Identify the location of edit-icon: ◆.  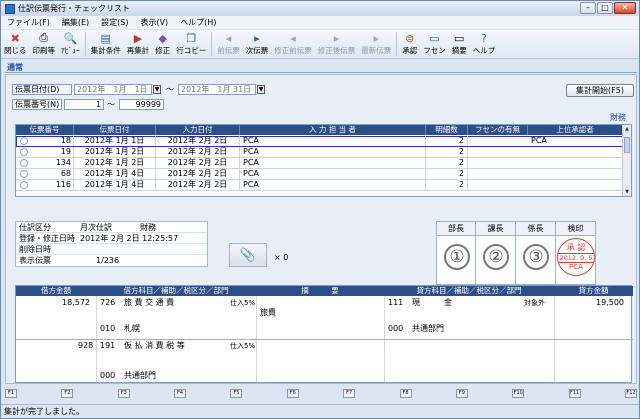
(162, 38).